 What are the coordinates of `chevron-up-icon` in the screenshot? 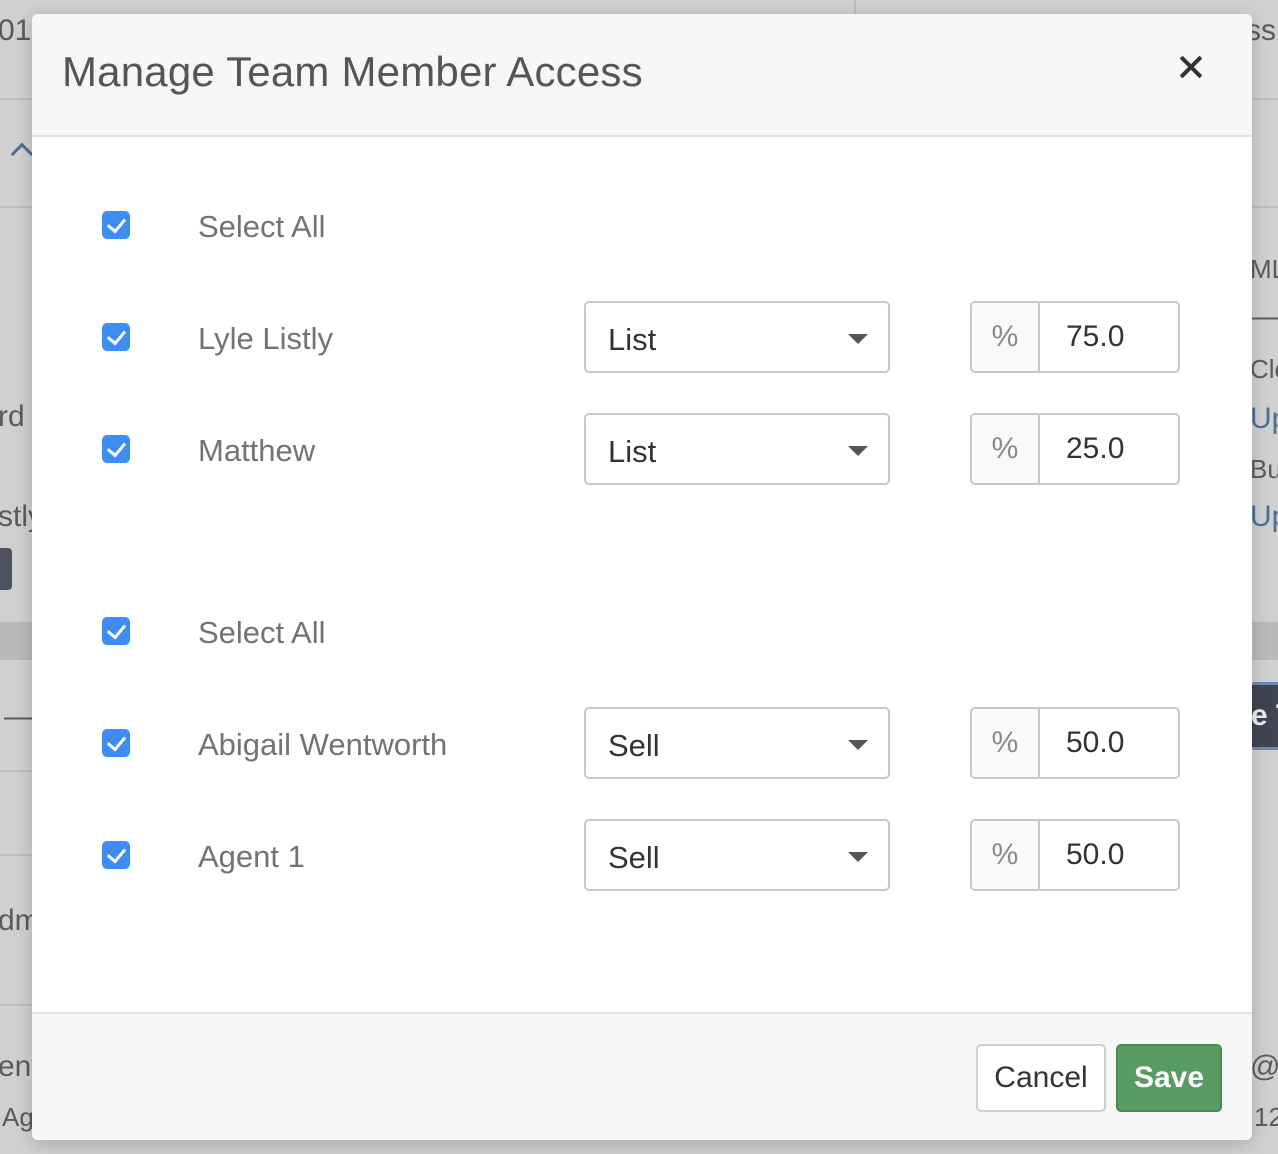 It's located at (22, 154).